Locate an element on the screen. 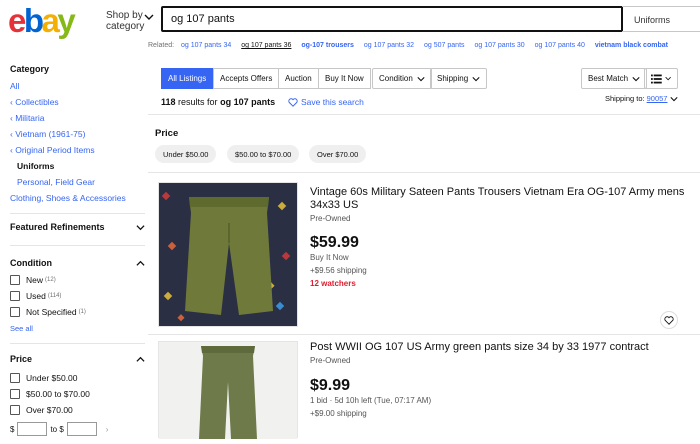 The width and height of the screenshot is (700, 444). category-item-original-period-items: ‹ Original Period Items is located at coordinates (77, 150).